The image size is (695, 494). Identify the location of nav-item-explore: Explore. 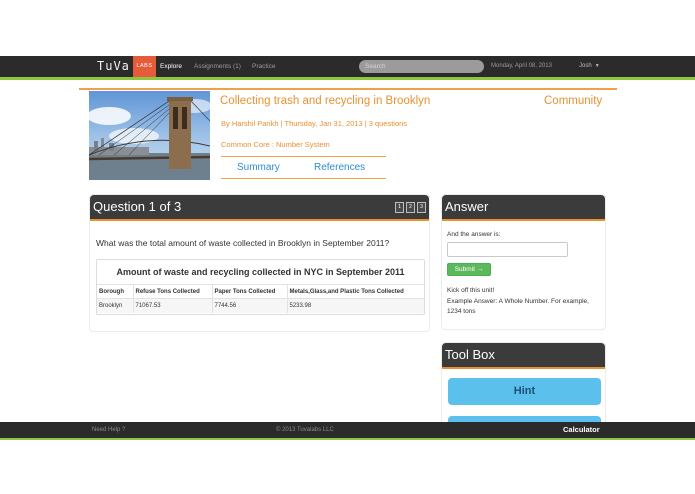
(171, 66).